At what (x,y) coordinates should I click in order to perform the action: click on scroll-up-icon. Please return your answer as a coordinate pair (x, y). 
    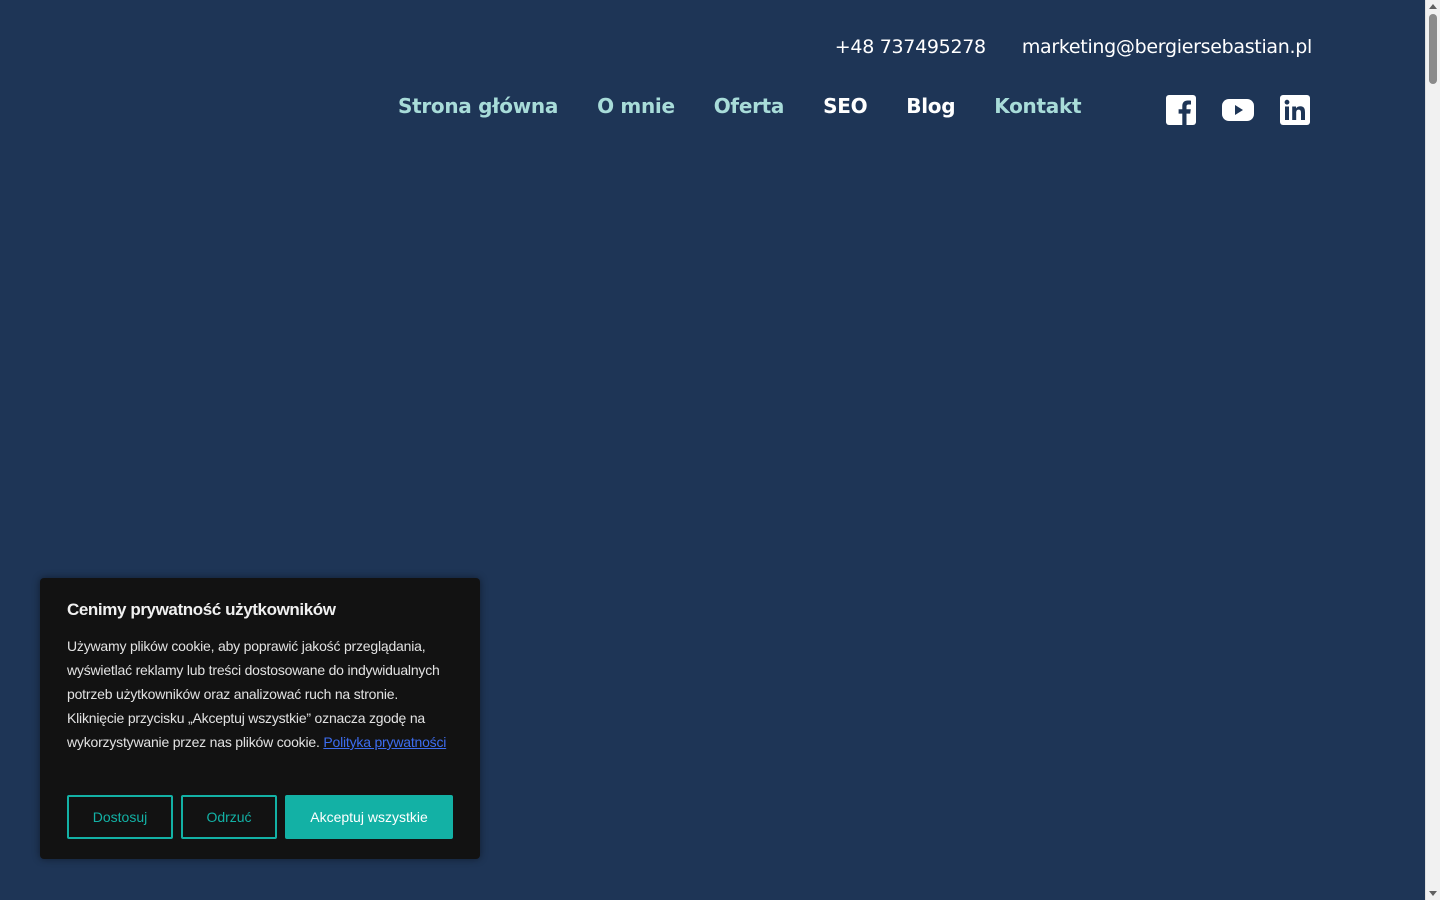
    Looking at the image, I should click on (1433, 6).